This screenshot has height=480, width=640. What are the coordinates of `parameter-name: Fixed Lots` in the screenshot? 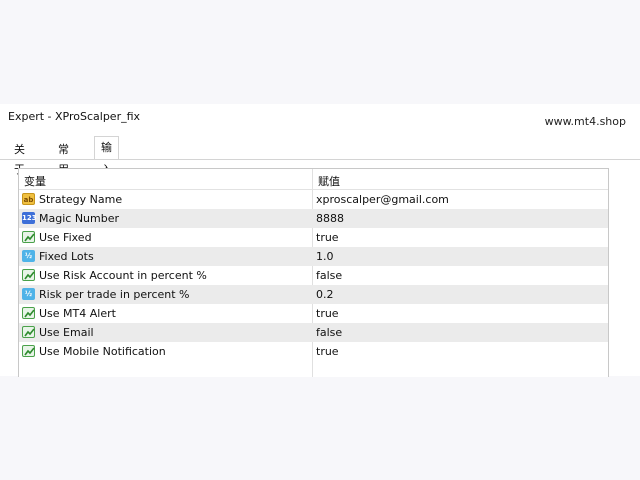 It's located at (66, 256).